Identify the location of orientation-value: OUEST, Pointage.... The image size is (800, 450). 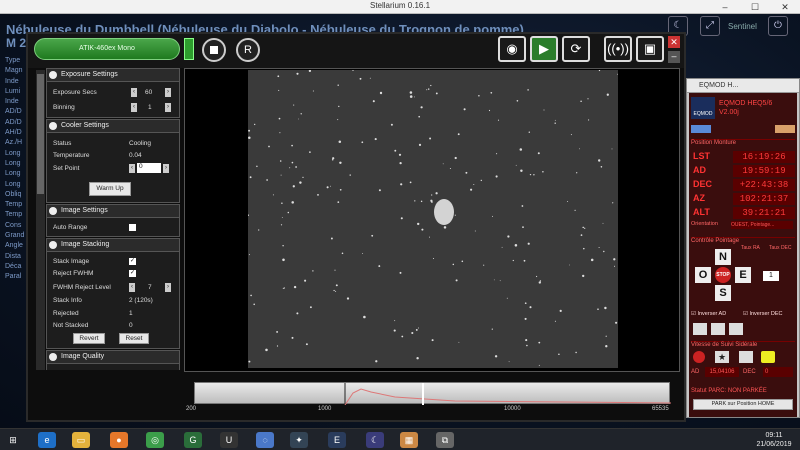
(762, 225).